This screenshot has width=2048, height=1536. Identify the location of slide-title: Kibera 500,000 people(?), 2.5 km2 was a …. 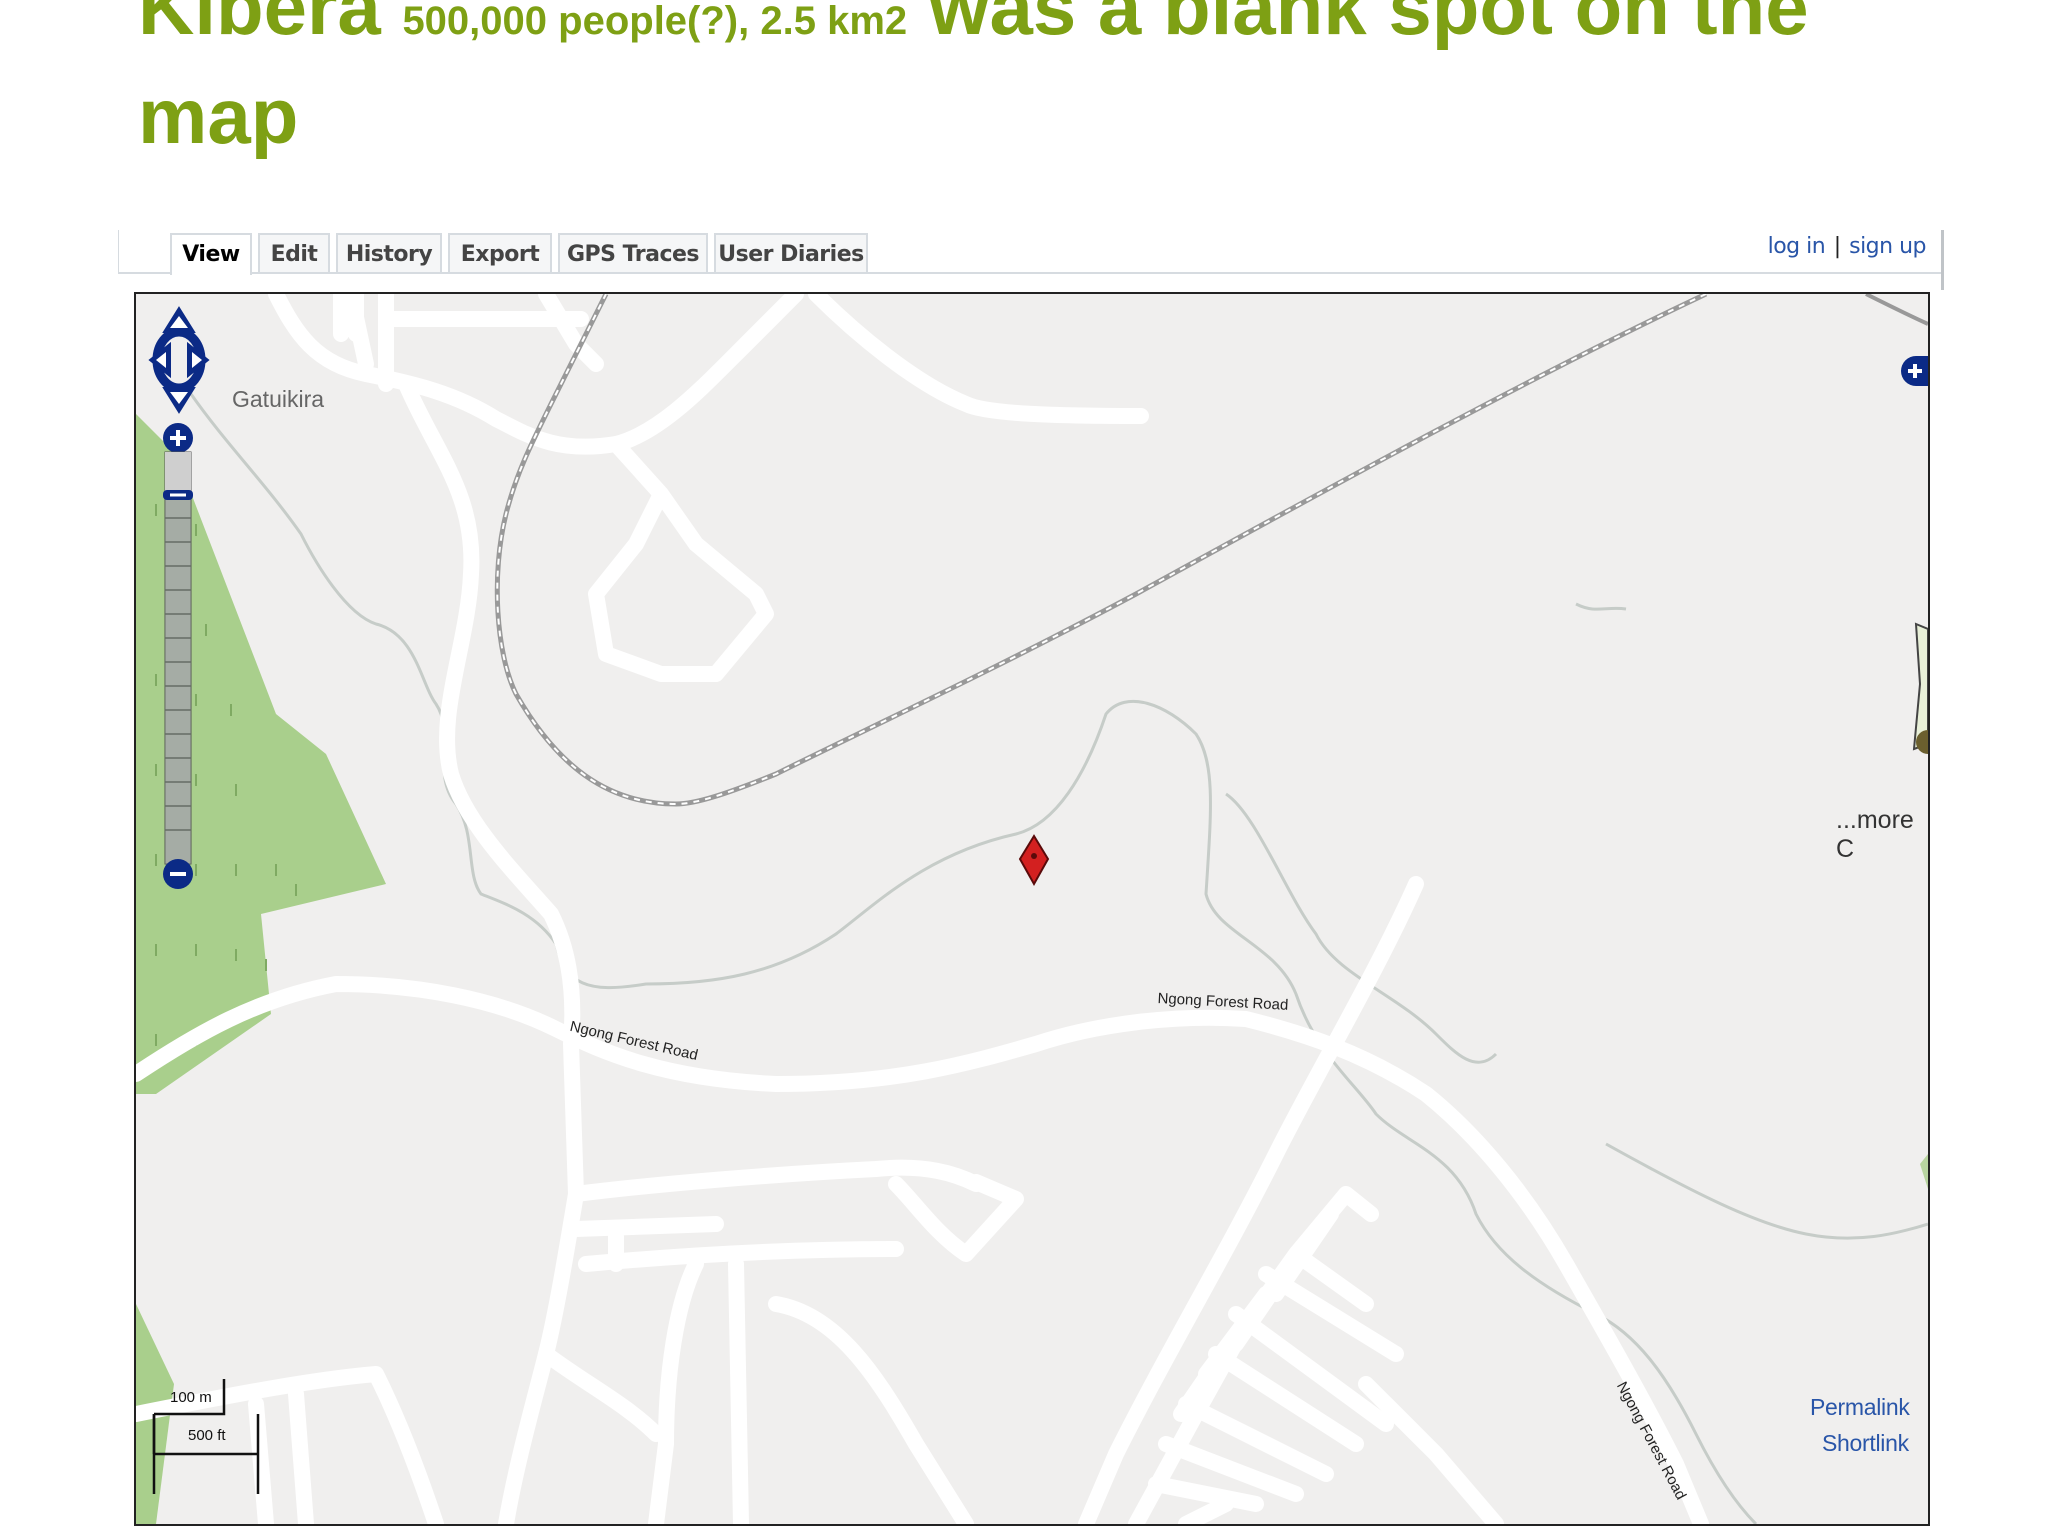
(1078, 82).